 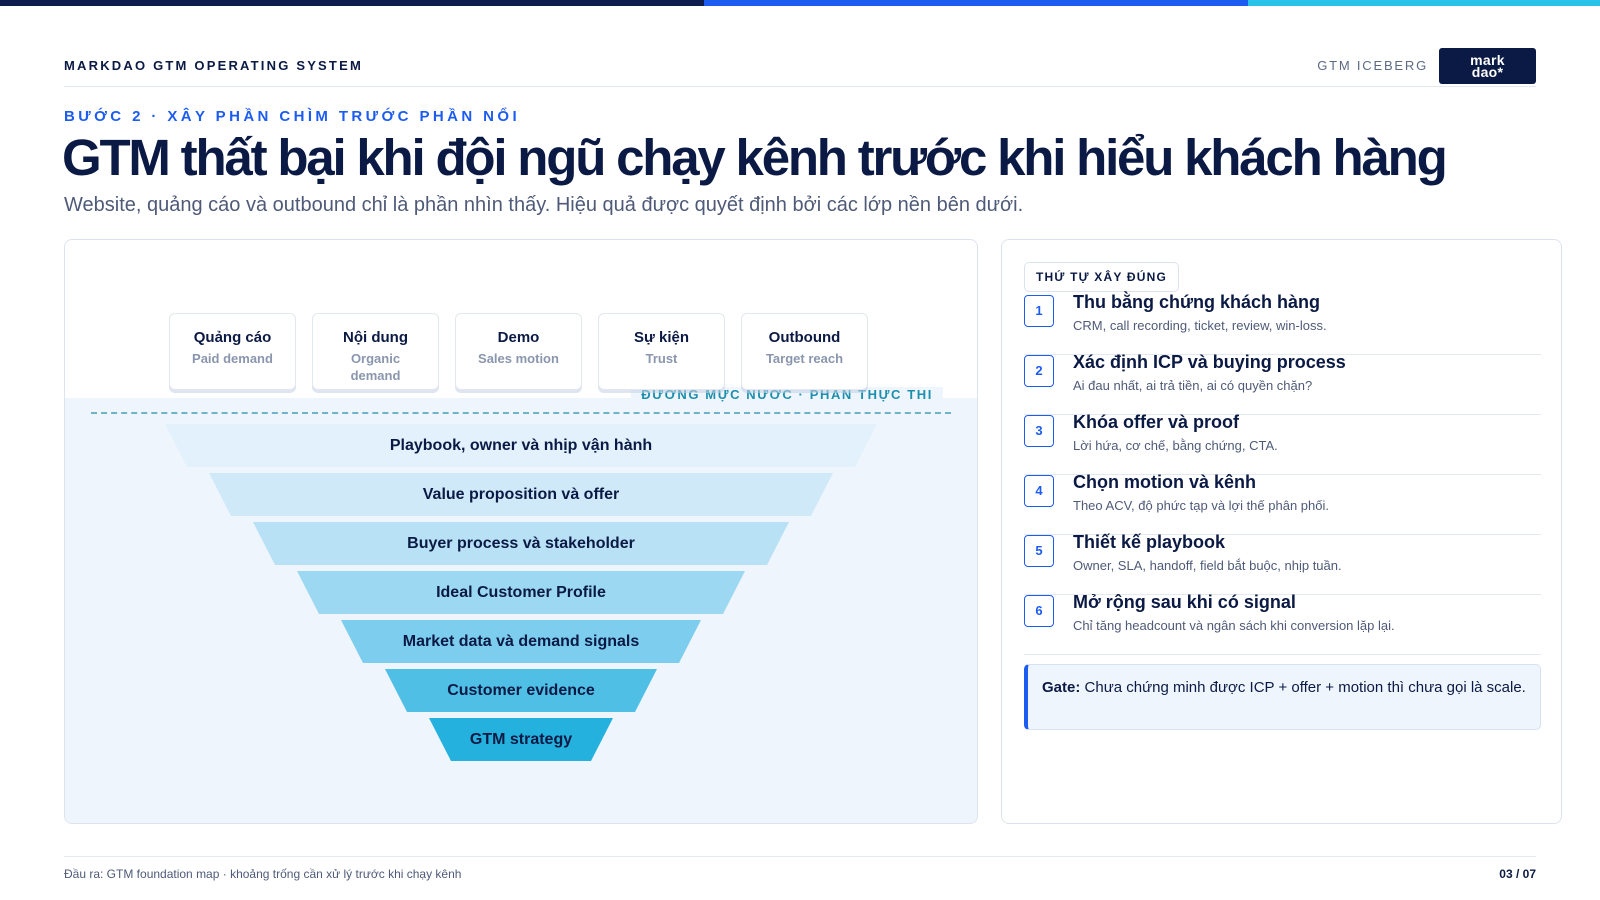 What do you see at coordinates (232, 337) in the screenshot?
I see `channel-title: Quảng cáo` at bounding box center [232, 337].